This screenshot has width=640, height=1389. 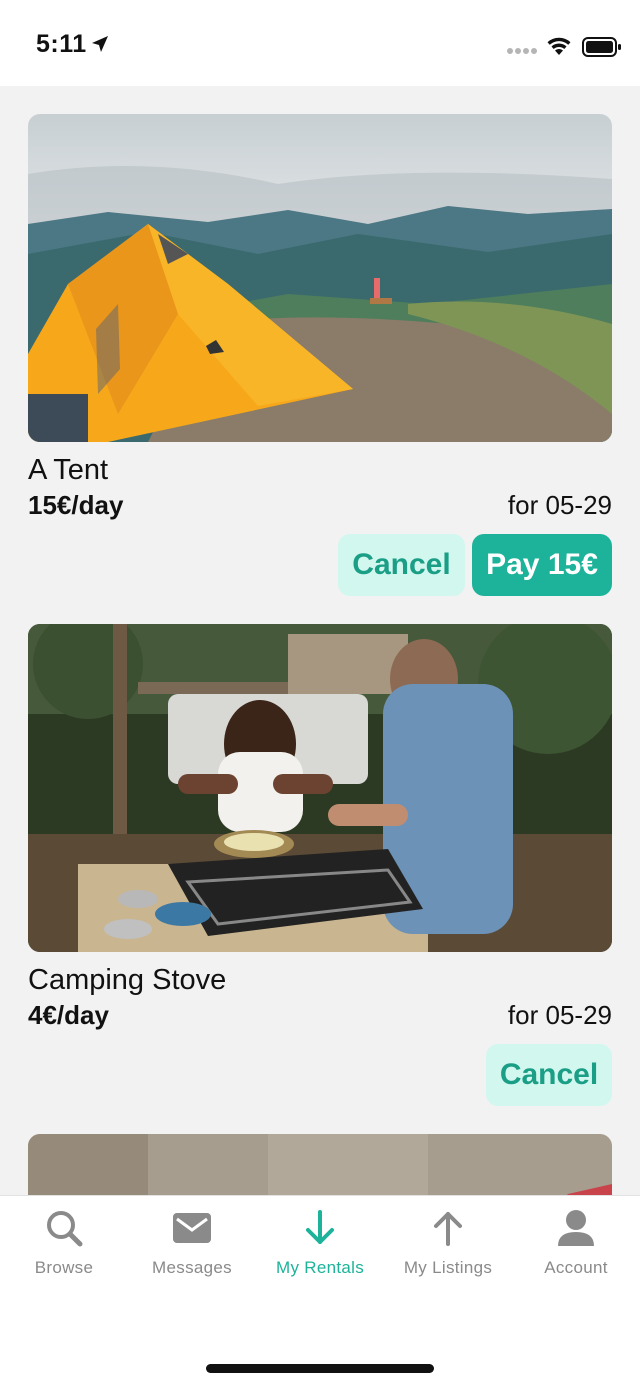 I want to click on tab-browse: Browse, so click(x=64, y=1246).